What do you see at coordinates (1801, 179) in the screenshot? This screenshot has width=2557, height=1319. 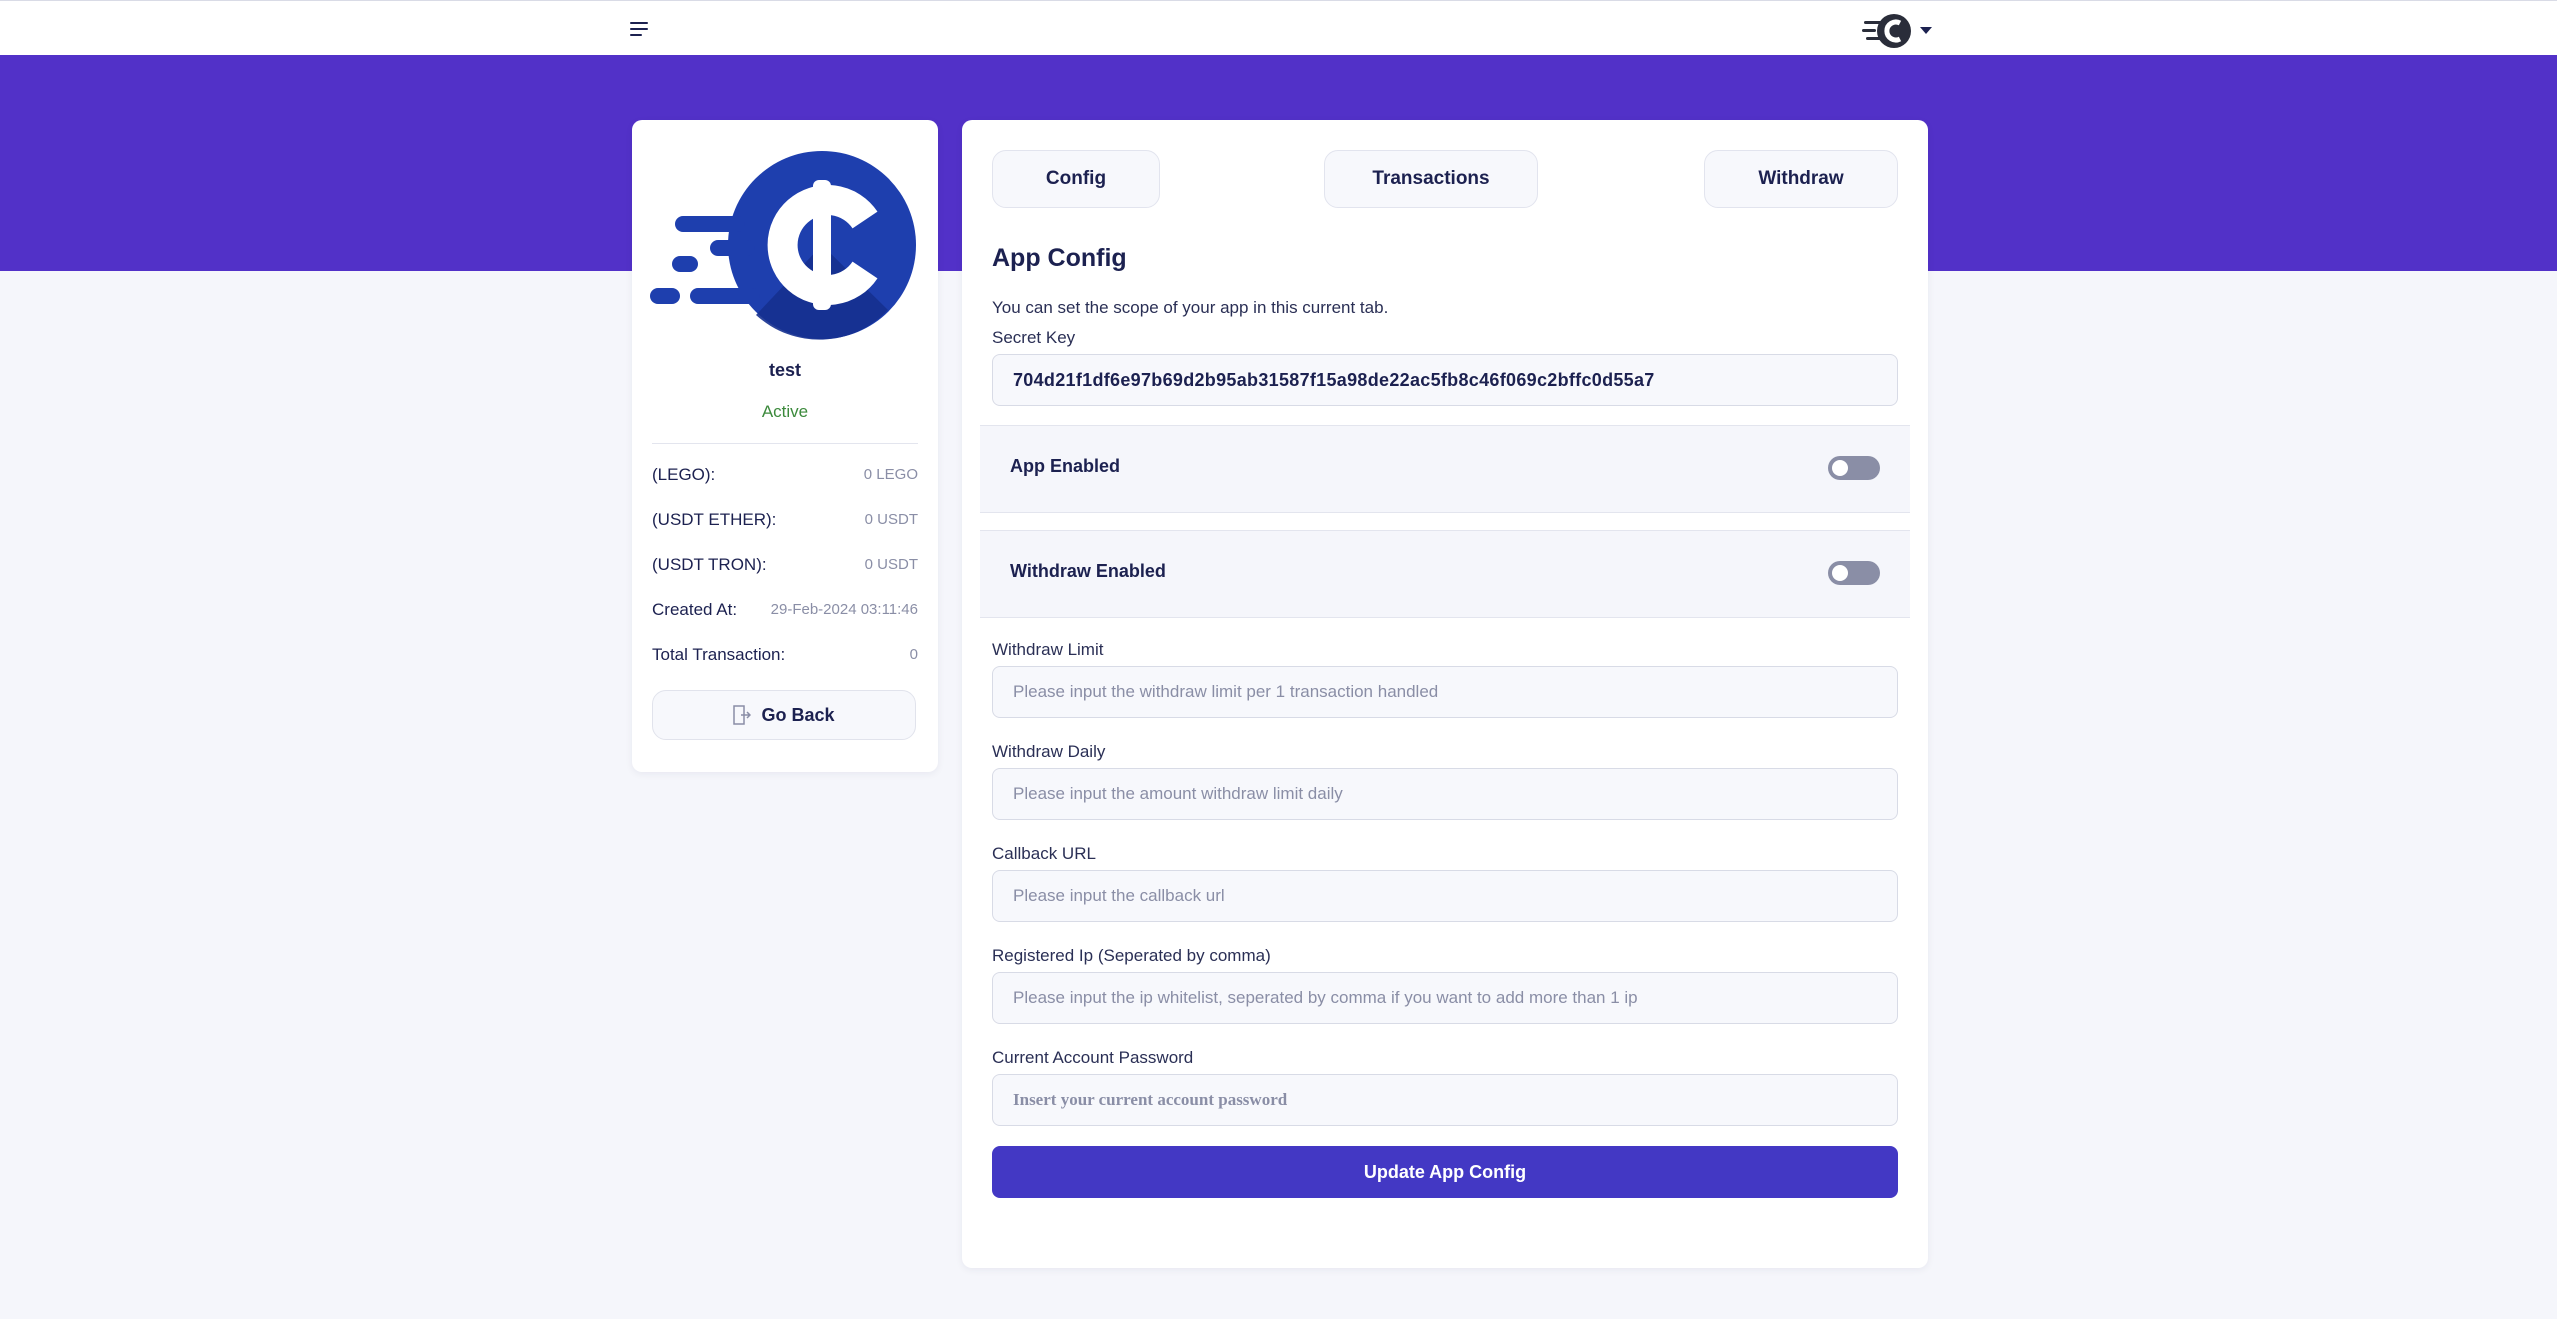 I see `tab-withdraw: Withdraw` at bounding box center [1801, 179].